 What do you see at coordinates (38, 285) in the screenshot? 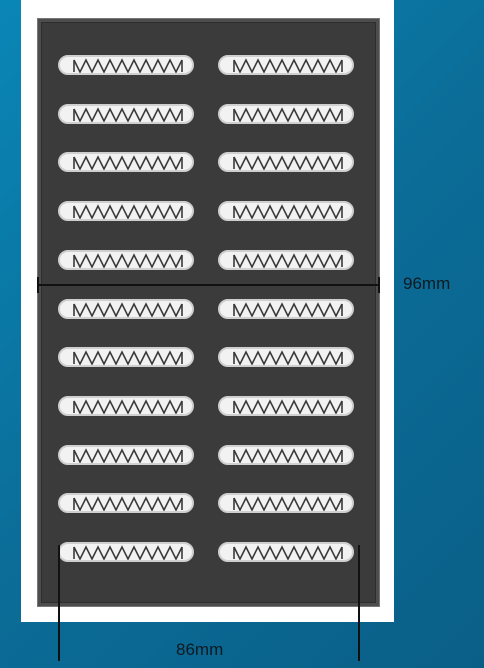
I see `horizontal-dimension-tick-left` at bounding box center [38, 285].